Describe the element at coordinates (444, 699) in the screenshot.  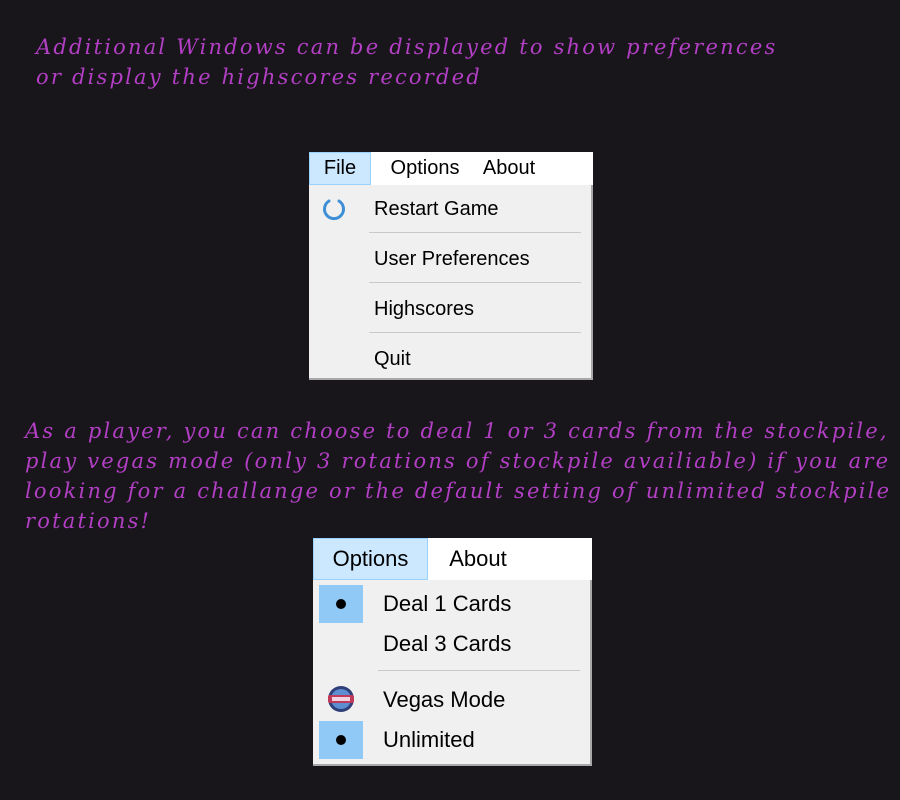
I see `menu-item-label: Vegas Mode` at that location.